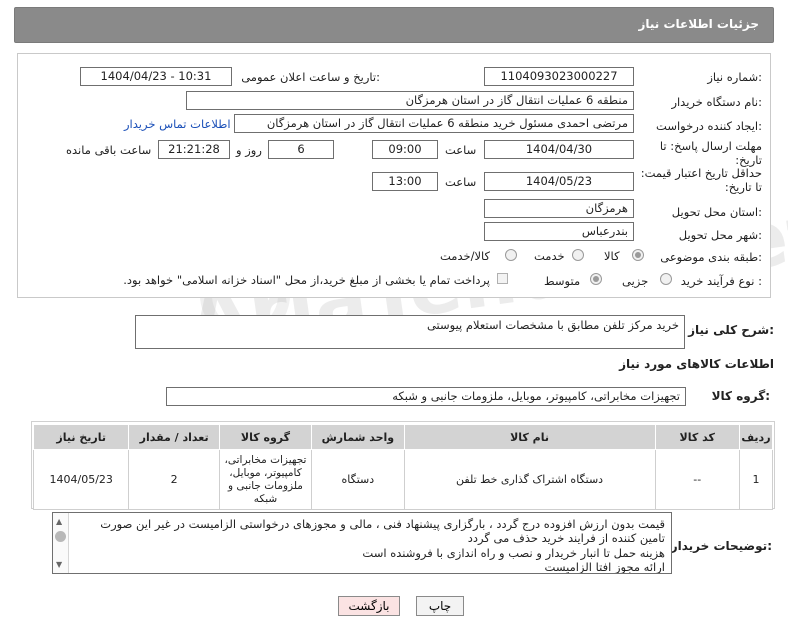  What do you see at coordinates (174, 479) in the screenshot?
I see `cell-quantity: 2` at bounding box center [174, 479].